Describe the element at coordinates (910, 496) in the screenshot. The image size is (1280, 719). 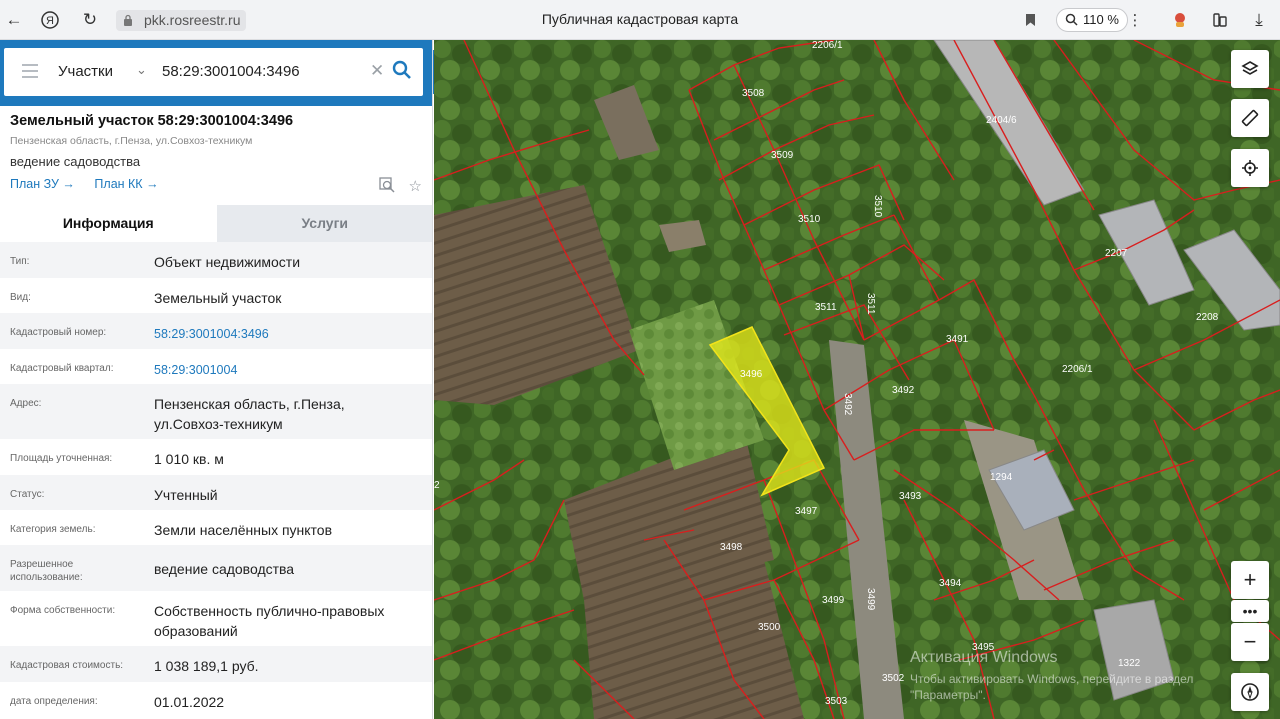
I see `parcel-label: 3493` at that location.